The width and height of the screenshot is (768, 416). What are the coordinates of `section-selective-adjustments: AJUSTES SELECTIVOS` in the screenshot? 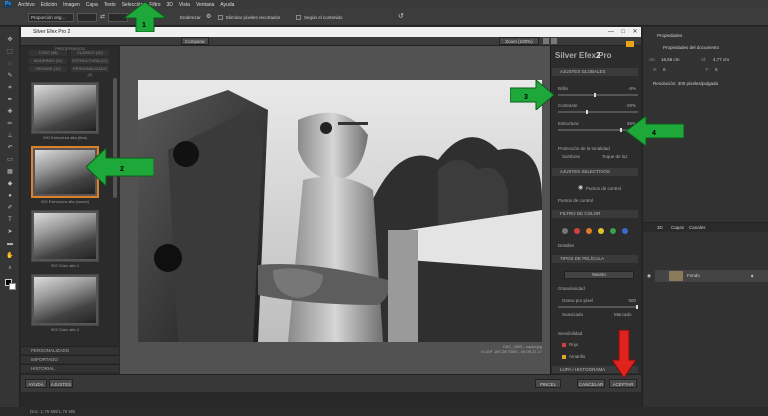 It's located at (595, 172).